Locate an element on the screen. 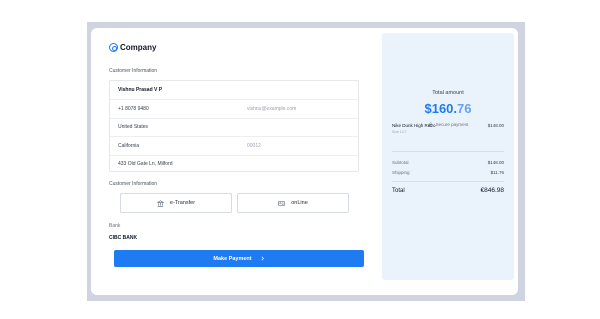 The image size is (600, 319). payment-info-label: Customer Information is located at coordinates (133, 184).